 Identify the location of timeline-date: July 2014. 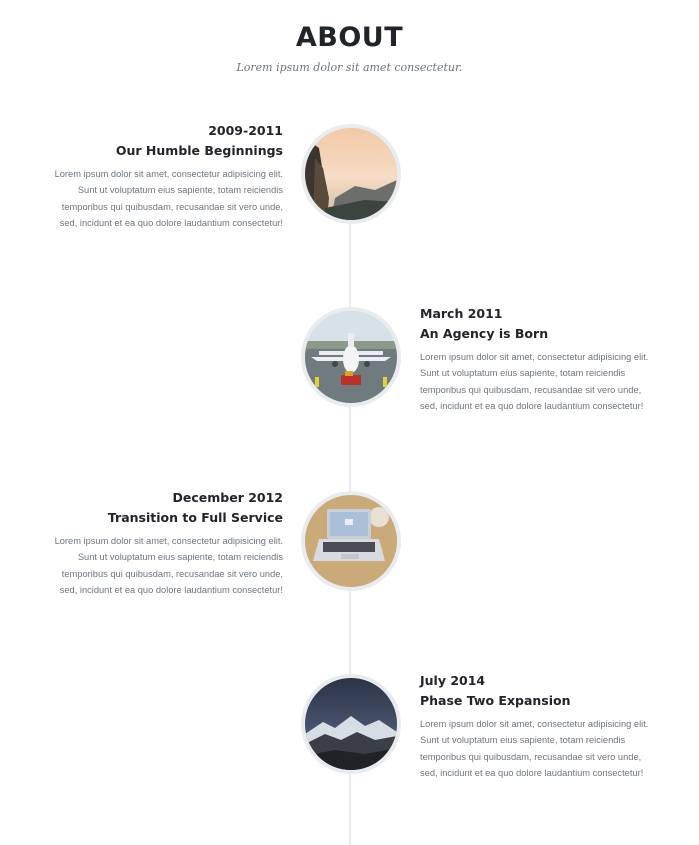
(453, 680).